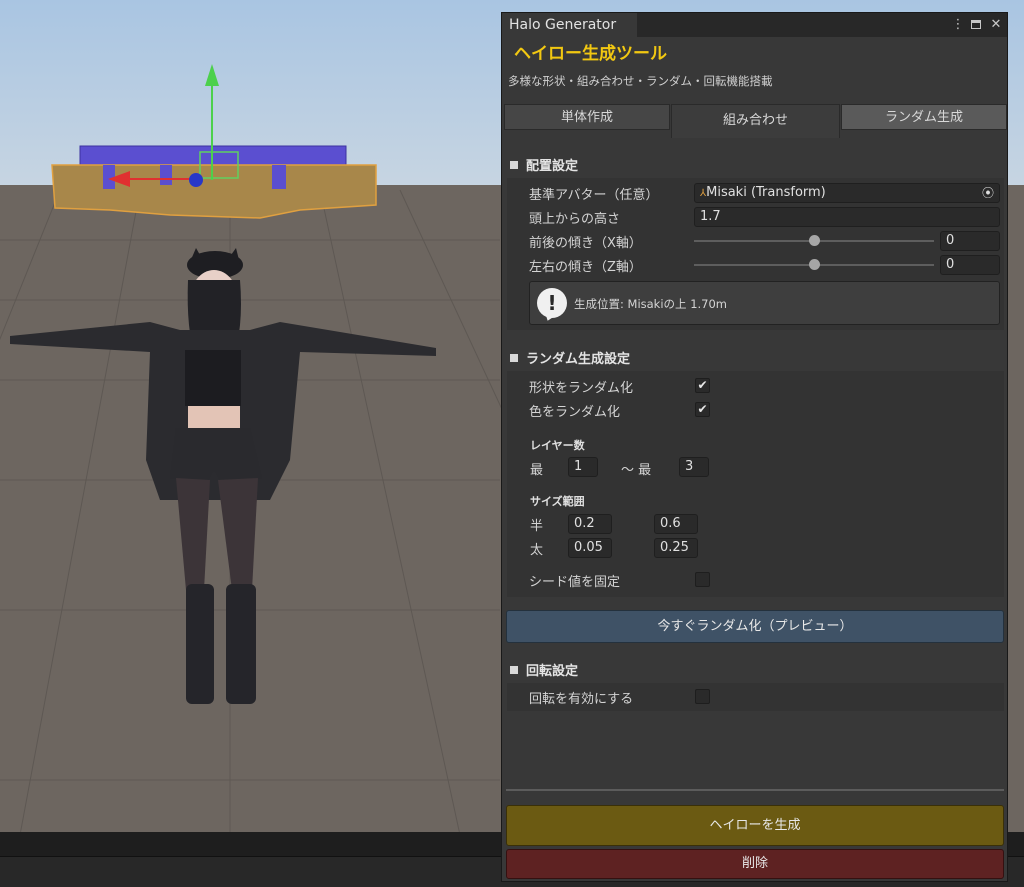  Describe the element at coordinates (590, 54) in the screenshot. I see `tool-title: ヘイロー生成ツール` at that location.